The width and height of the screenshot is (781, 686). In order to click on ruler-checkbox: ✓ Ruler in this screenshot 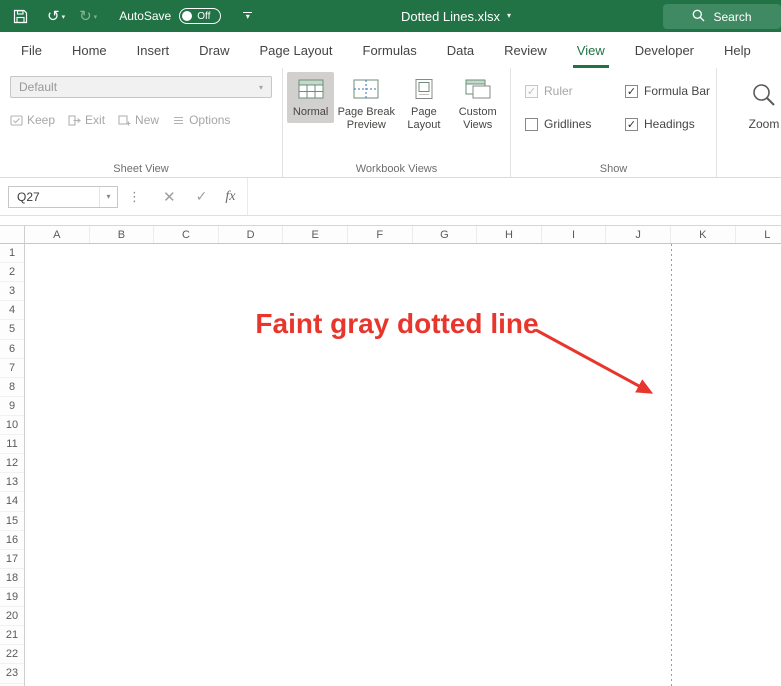, I will do `click(567, 91)`.